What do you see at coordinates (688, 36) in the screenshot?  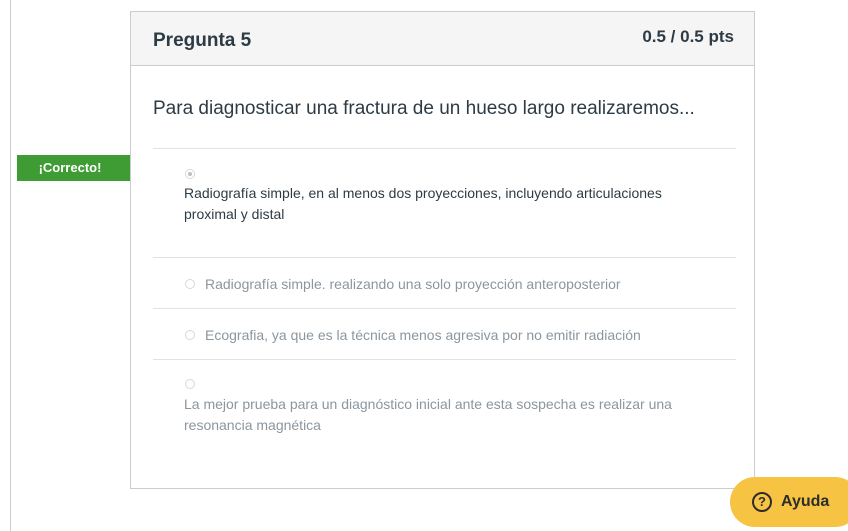 I see `question-points: 0.5 / 0.5 pts` at bounding box center [688, 36].